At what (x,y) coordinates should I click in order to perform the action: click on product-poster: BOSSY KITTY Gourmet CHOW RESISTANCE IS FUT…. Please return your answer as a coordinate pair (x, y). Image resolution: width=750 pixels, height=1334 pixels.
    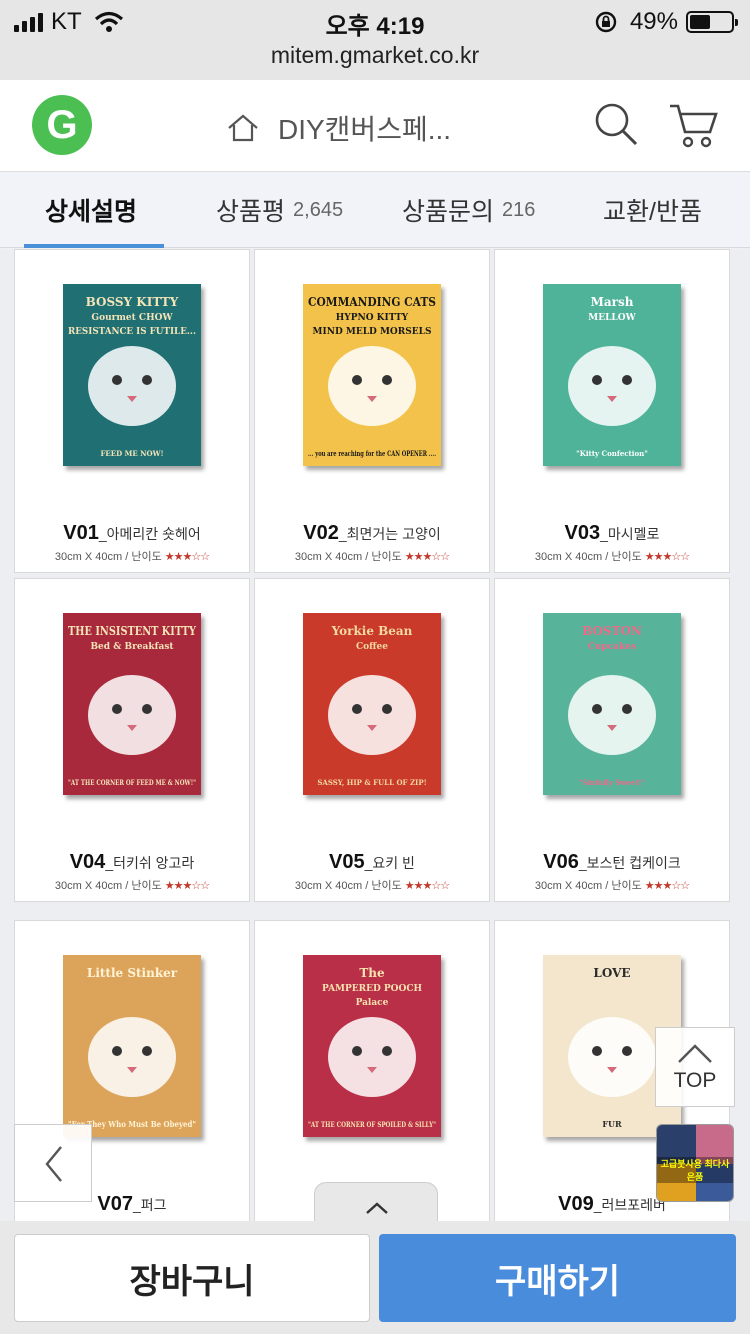
    Looking at the image, I should click on (132, 375).